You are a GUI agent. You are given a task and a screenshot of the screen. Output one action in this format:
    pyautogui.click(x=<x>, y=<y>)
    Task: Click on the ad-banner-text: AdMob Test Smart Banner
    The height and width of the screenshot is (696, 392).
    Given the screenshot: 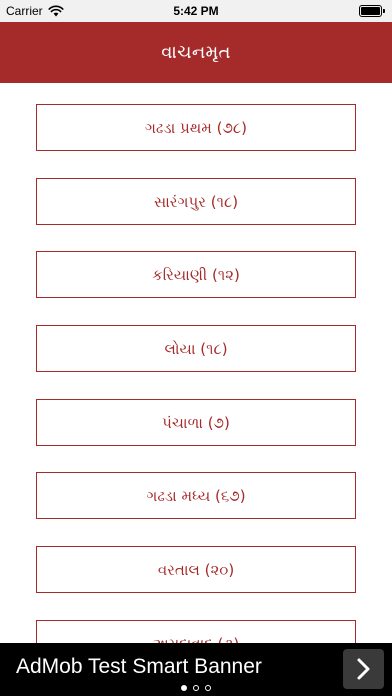 What is the action you would take?
    pyautogui.click(x=139, y=667)
    